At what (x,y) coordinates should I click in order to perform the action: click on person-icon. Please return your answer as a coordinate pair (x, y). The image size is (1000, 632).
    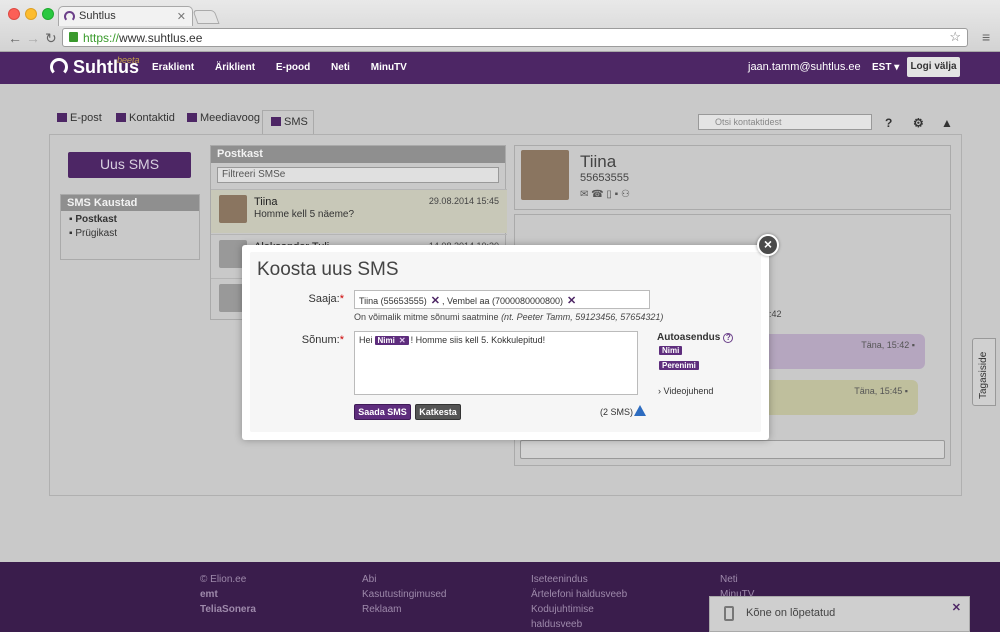
    Looking at the image, I should click on (121, 117).